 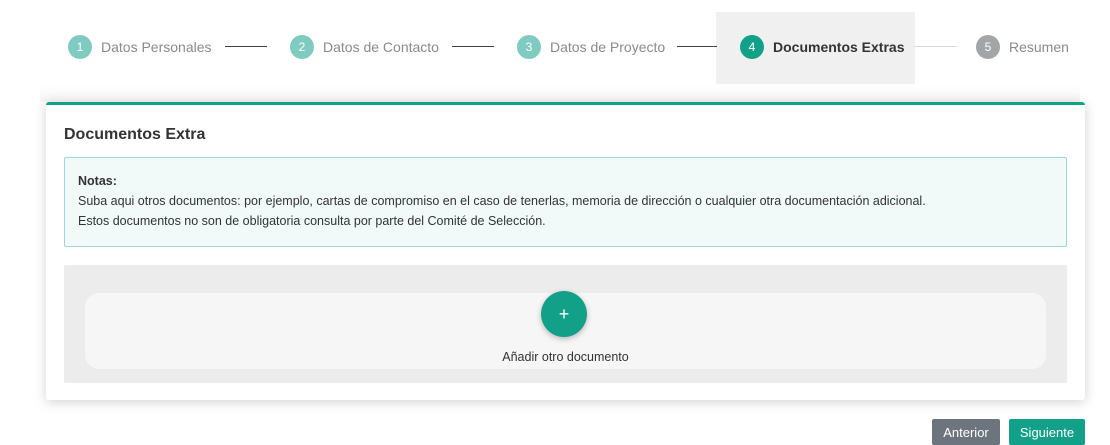 What do you see at coordinates (988, 47) in the screenshot?
I see `step-number-5: 5` at bounding box center [988, 47].